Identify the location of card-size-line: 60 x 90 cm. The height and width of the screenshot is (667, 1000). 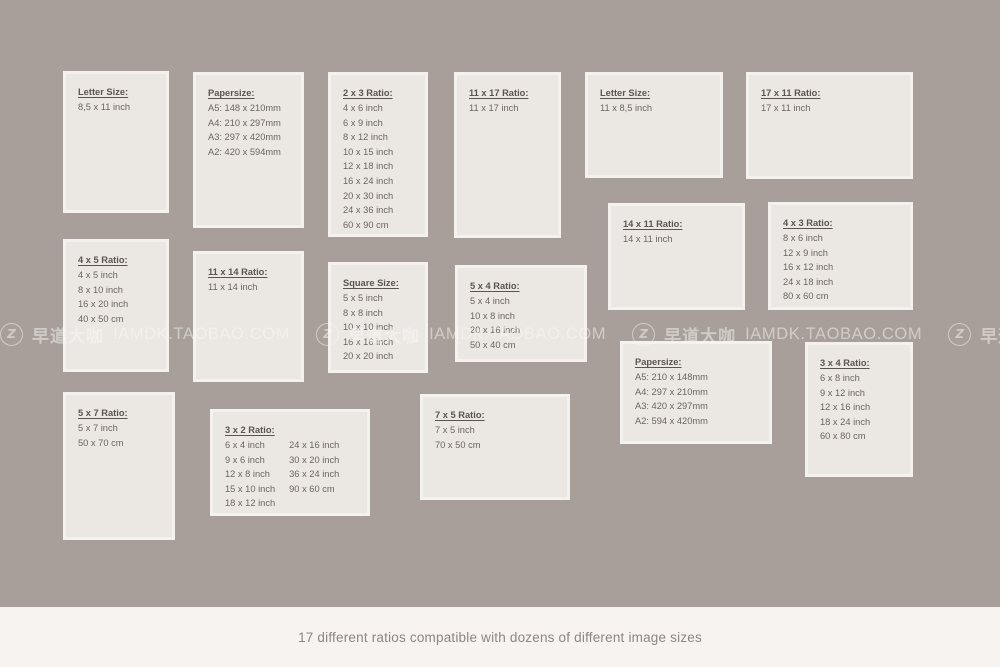
(366, 224).